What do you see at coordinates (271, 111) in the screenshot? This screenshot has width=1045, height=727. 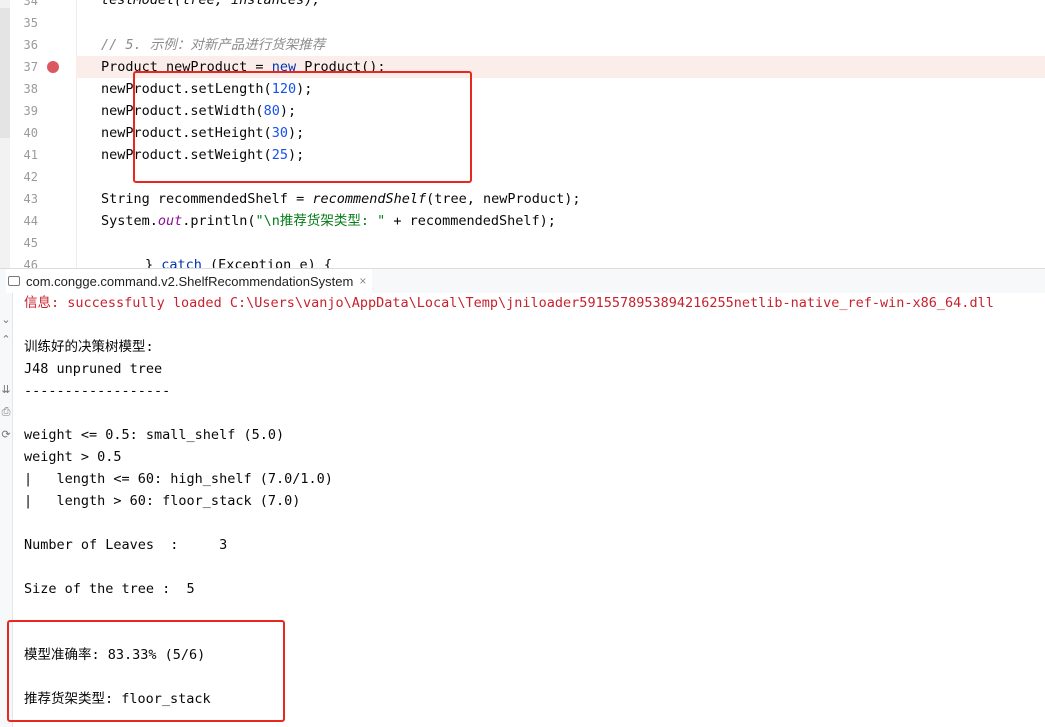 I see `number-token: 80` at bounding box center [271, 111].